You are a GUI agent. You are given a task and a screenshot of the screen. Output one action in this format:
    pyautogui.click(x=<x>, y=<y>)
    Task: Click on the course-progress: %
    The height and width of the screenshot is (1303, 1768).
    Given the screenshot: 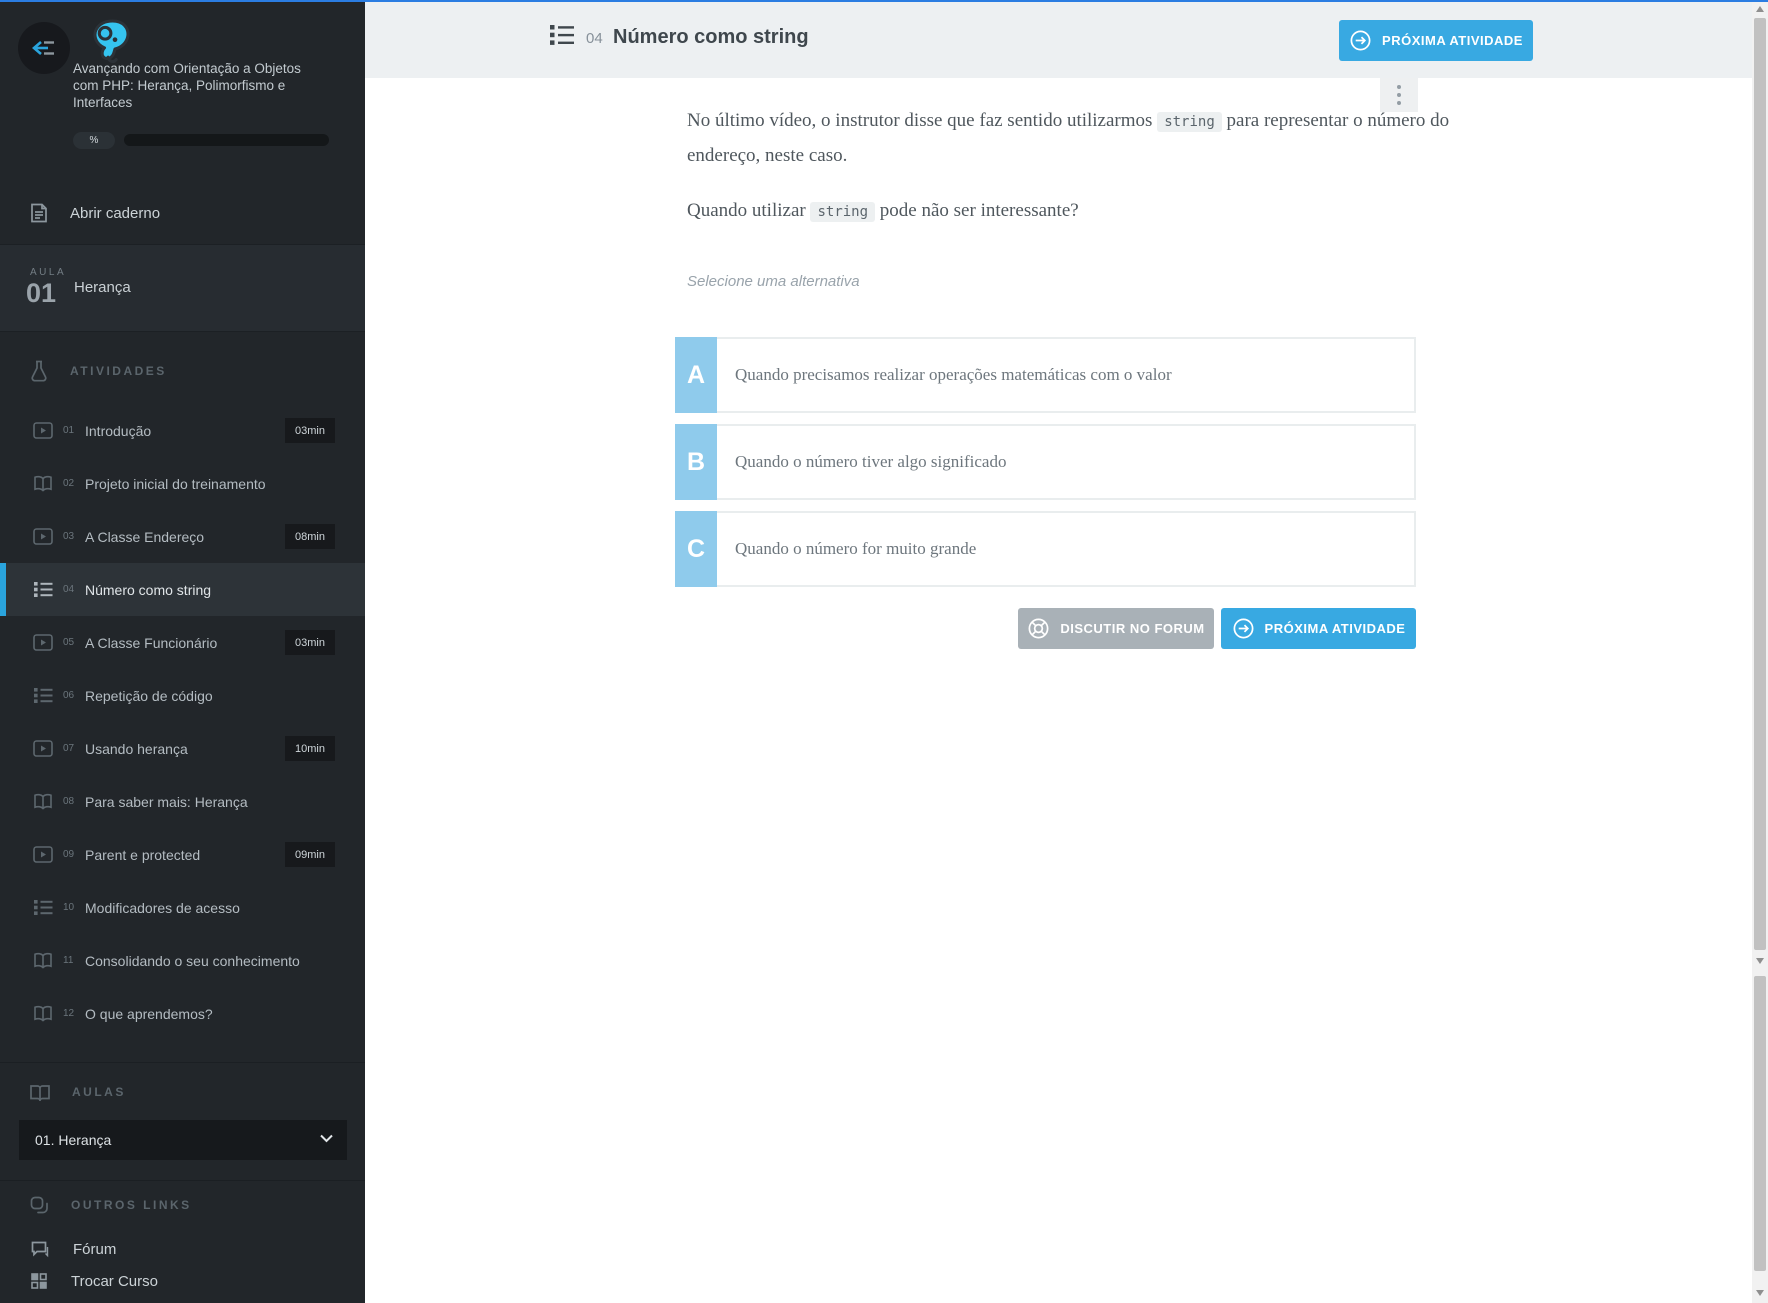 What is the action you would take?
    pyautogui.click(x=208, y=140)
    